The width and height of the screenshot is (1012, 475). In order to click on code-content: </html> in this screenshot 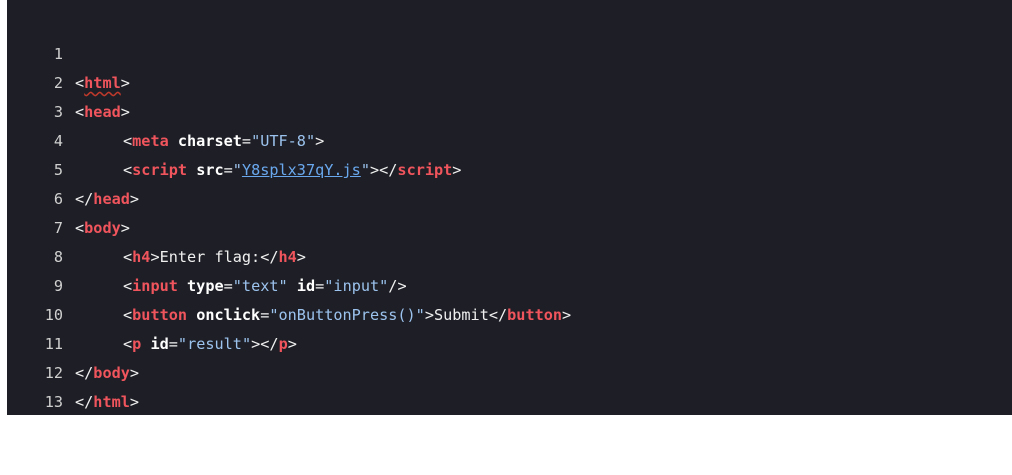, I will do `click(107, 402)`.